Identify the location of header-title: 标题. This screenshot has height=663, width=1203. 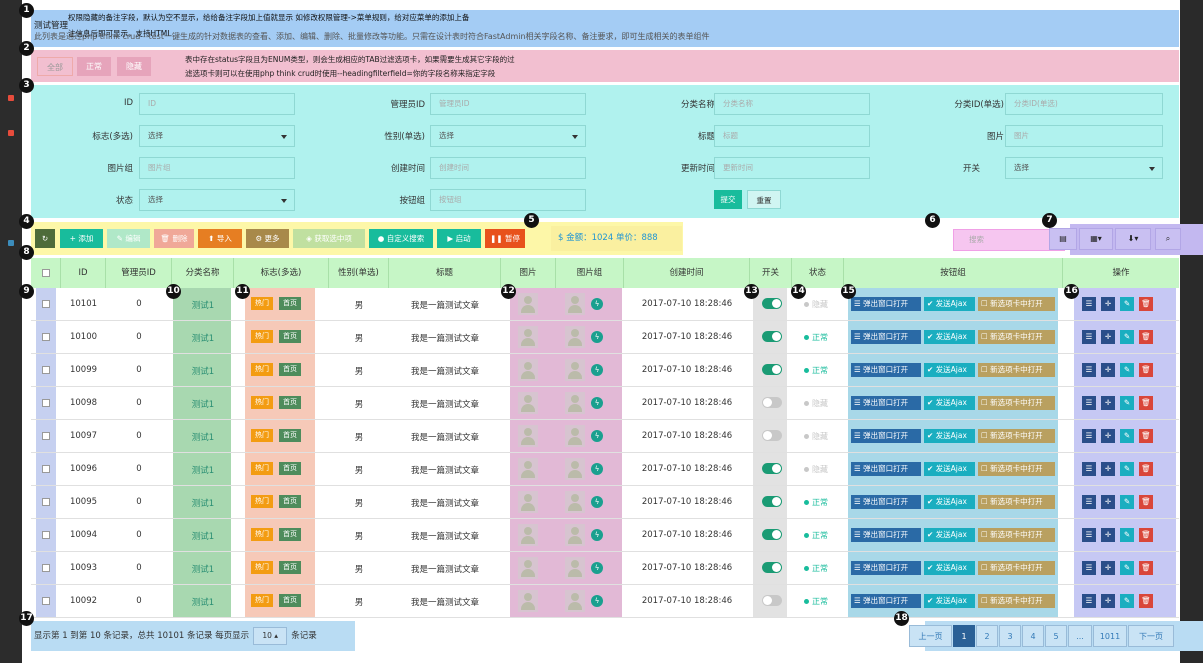
(445, 273).